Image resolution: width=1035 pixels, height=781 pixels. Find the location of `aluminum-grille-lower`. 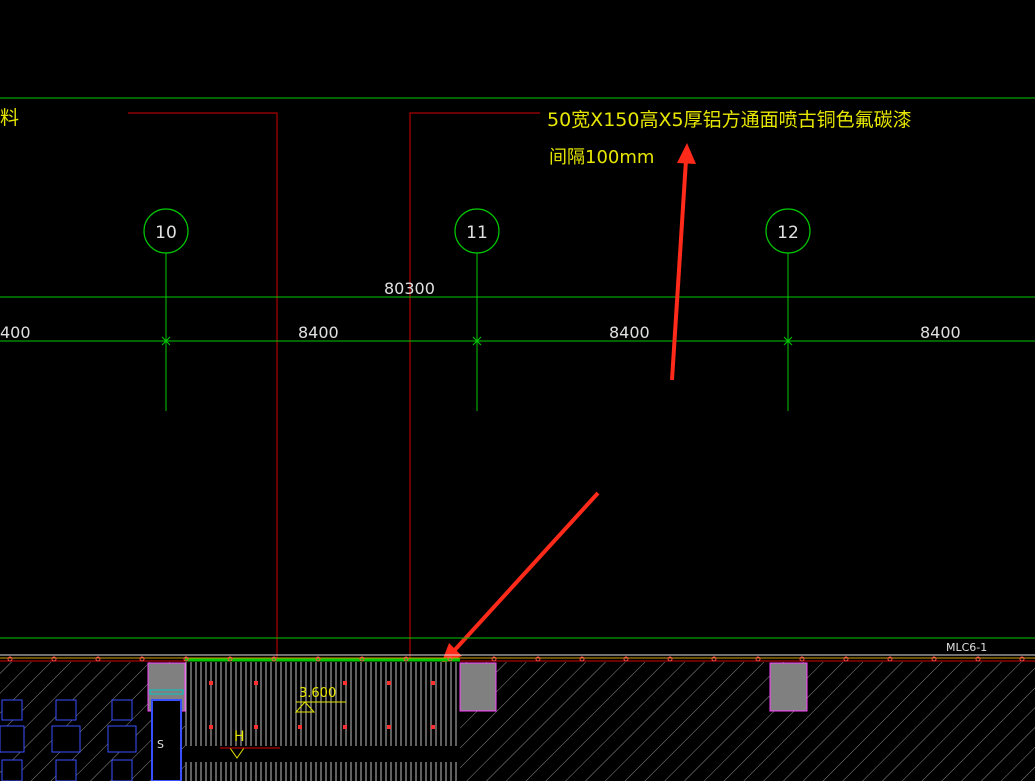

aluminum-grille-lower is located at coordinates (322, 771).